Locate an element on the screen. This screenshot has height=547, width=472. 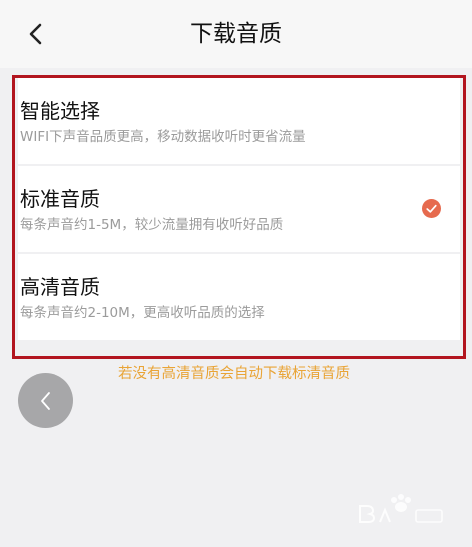
page-title: 下载音质 is located at coordinates (236, 34).